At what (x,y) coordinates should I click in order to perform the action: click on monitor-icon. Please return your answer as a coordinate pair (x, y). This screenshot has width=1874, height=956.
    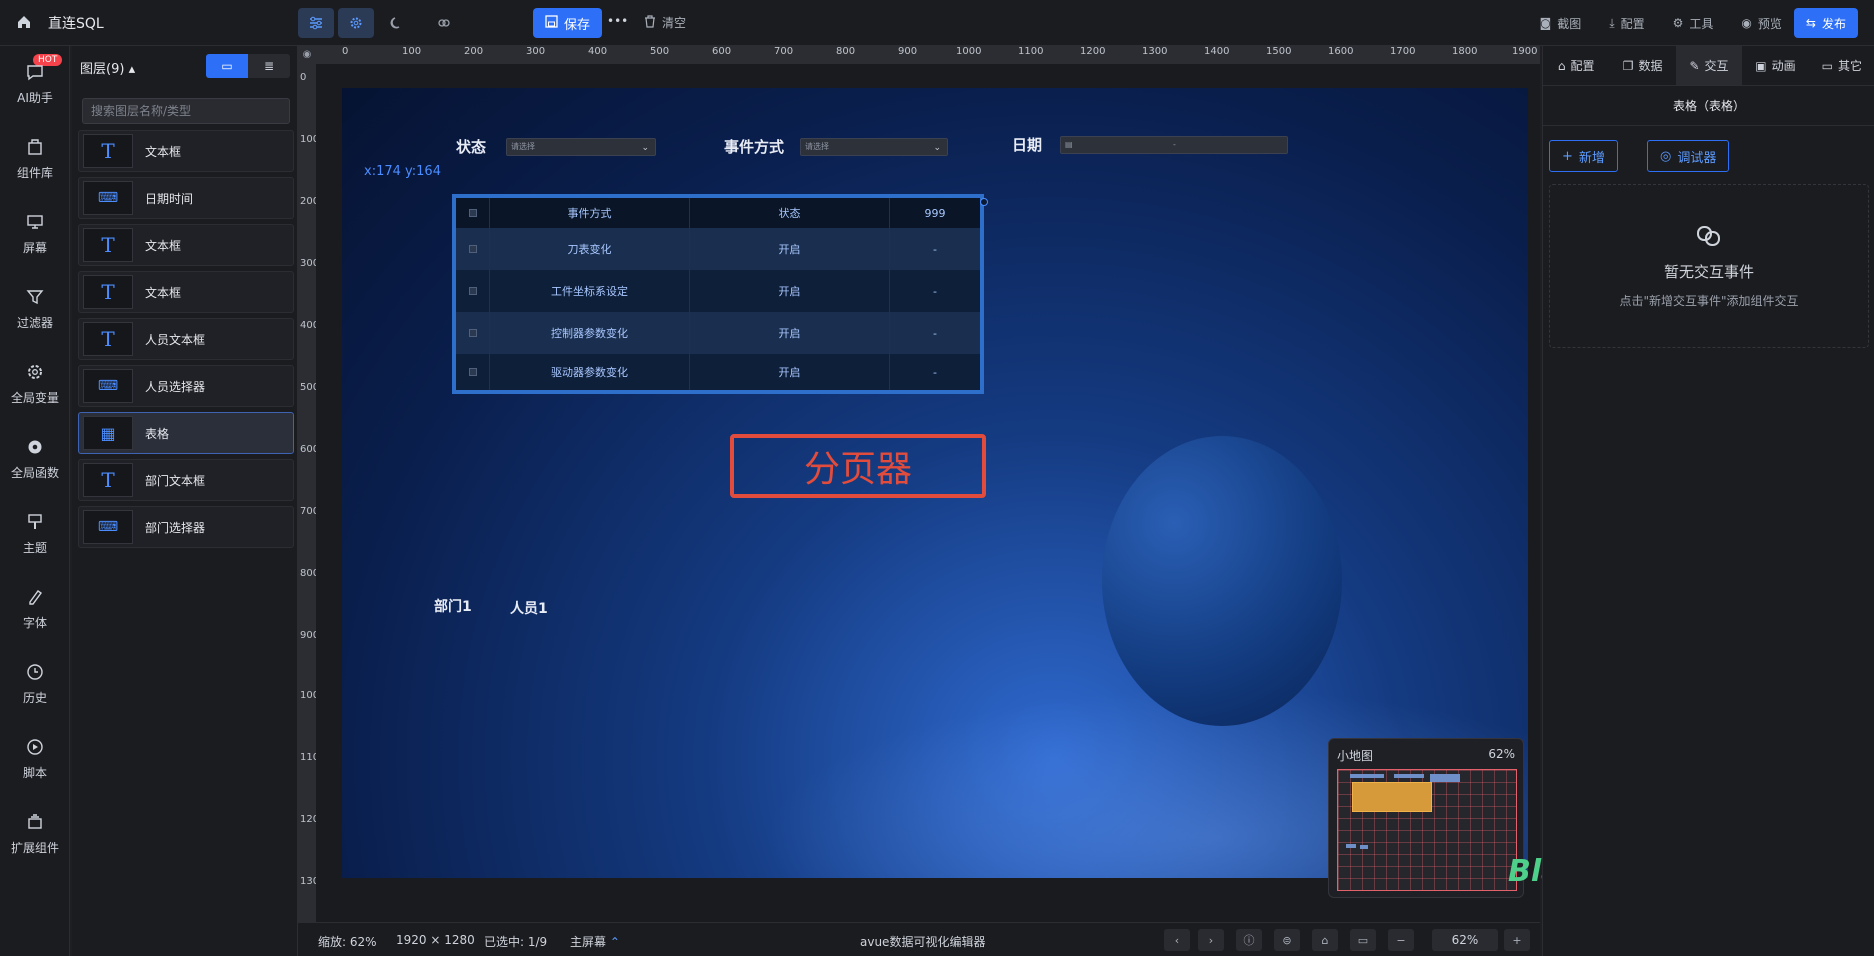
    Looking at the image, I should click on (35, 222).